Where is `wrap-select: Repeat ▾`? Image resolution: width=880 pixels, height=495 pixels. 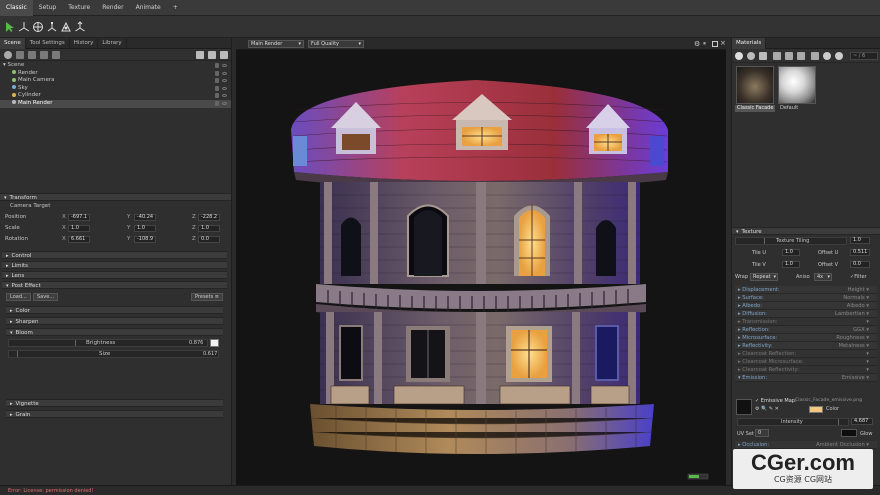 wrap-select: Repeat ▾ is located at coordinates (764, 277).